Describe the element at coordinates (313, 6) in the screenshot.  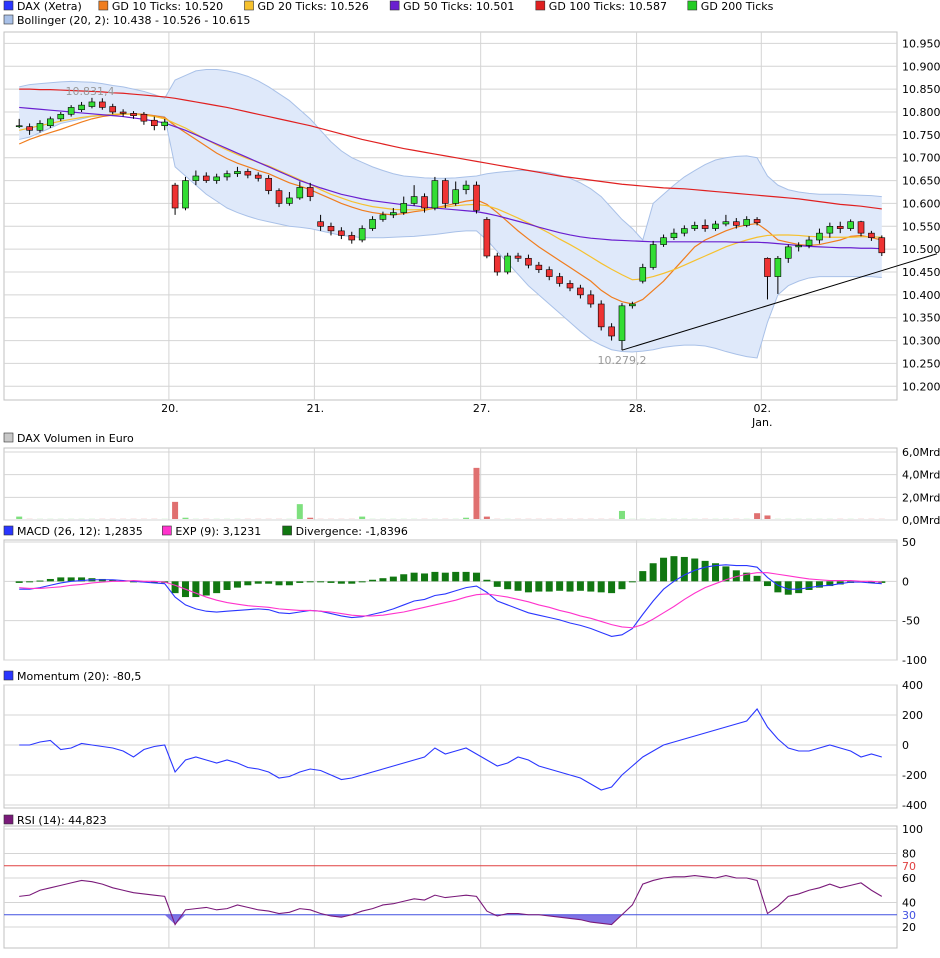
I see `legend-label: GD 20 Ticks: 10.526` at that location.